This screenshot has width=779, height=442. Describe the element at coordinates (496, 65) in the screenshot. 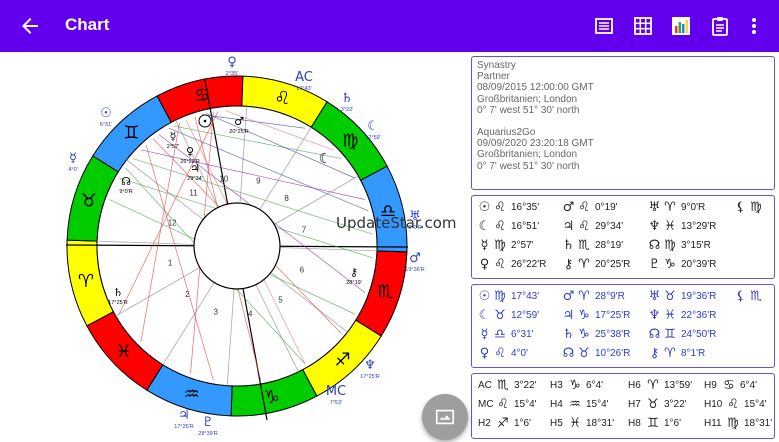

I see `info-line: Synastry` at that location.